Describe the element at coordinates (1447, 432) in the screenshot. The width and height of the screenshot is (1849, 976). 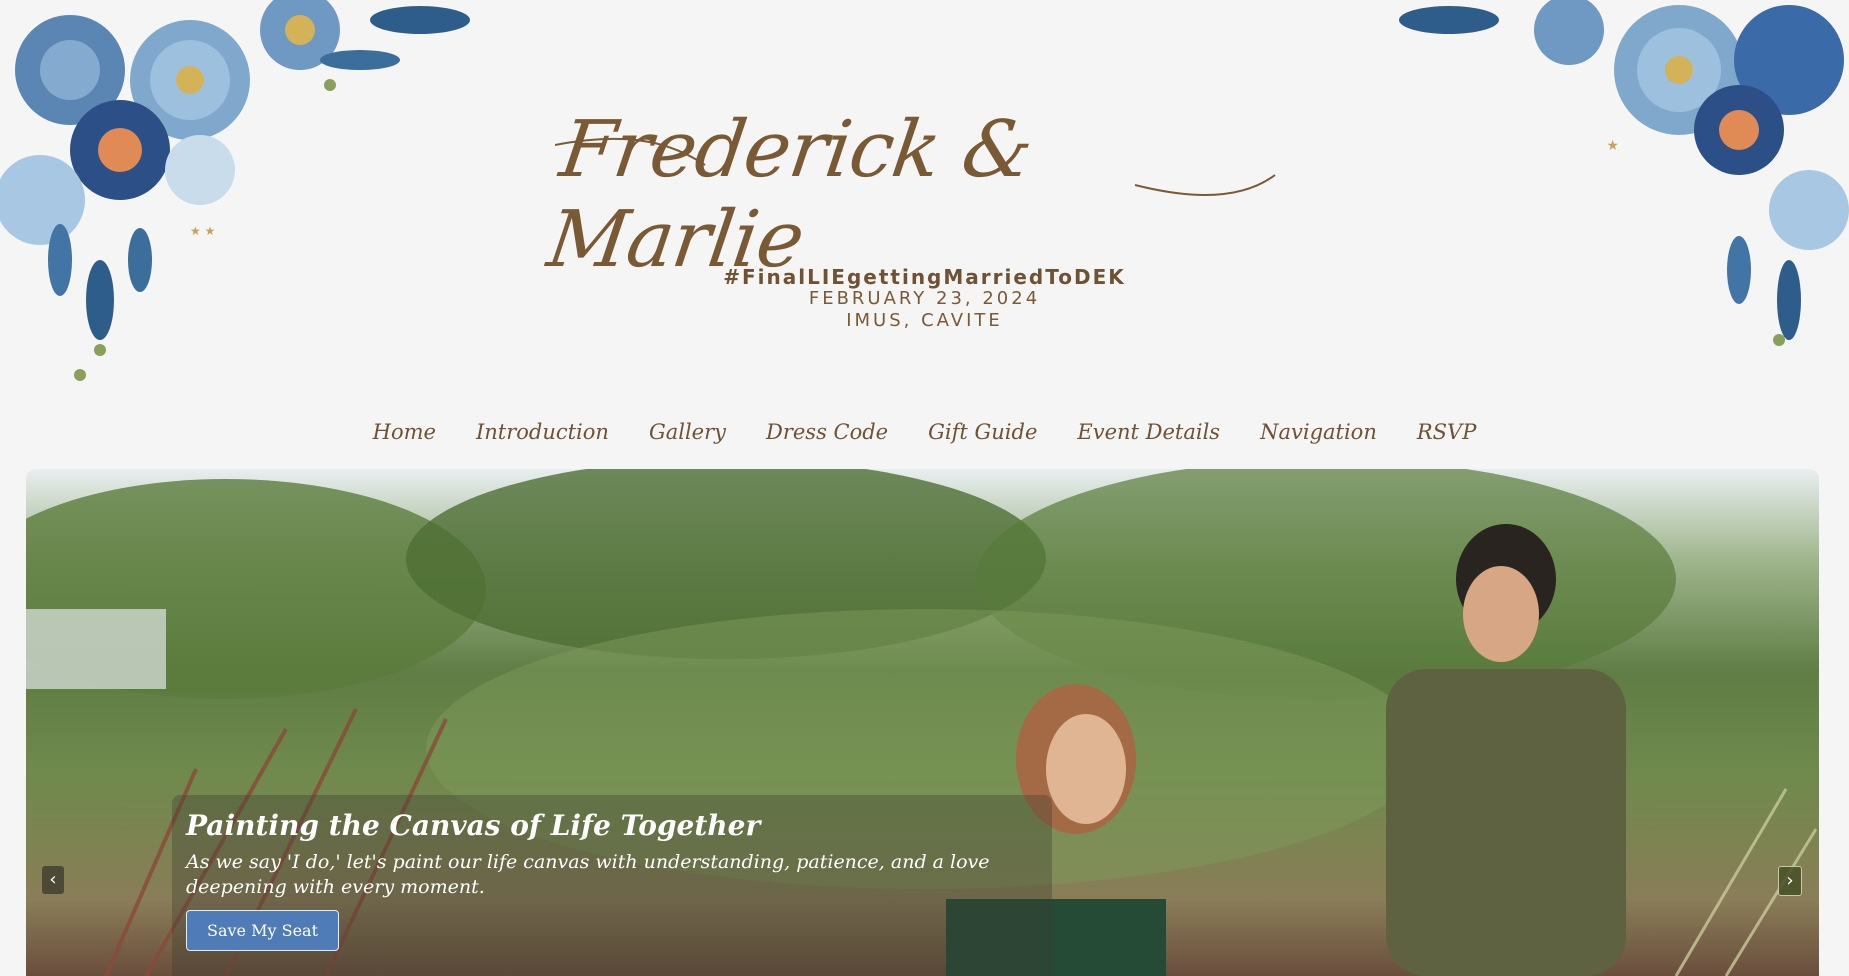
I see `nav-item-rsvp: RSVP` at that location.